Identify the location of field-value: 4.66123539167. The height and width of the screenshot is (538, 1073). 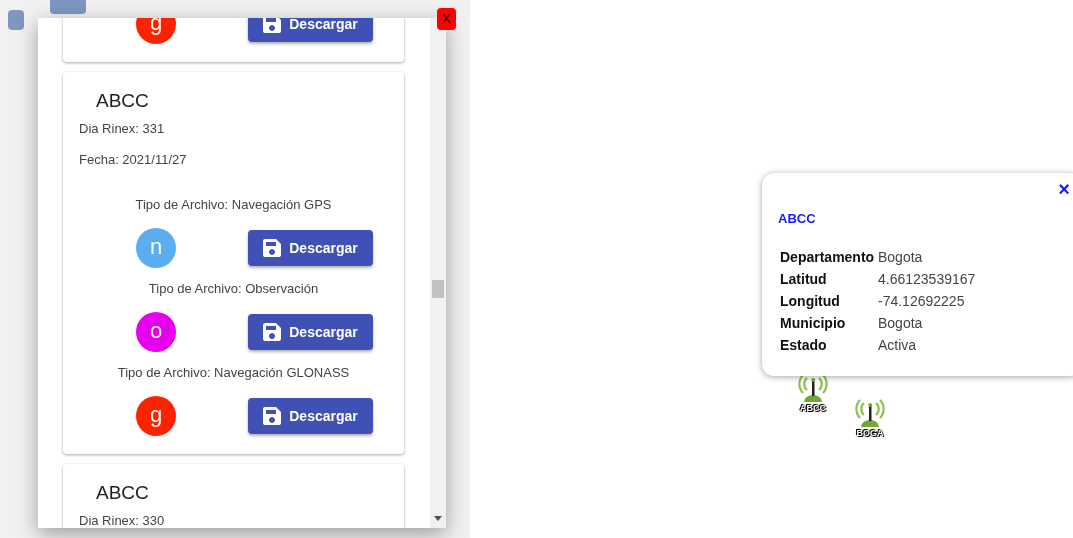
(927, 279).